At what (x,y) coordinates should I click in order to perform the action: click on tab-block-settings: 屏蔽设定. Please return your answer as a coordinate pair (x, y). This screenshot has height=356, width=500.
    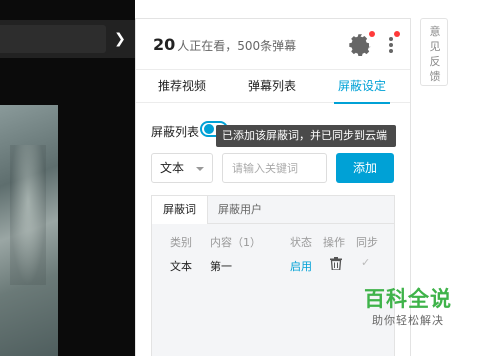
    Looking at the image, I should click on (362, 87).